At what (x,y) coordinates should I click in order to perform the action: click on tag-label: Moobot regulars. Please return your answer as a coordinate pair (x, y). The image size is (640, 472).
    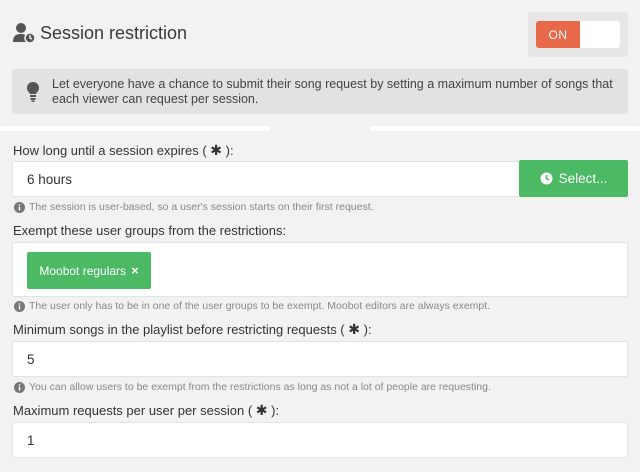
    Looking at the image, I should click on (83, 270).